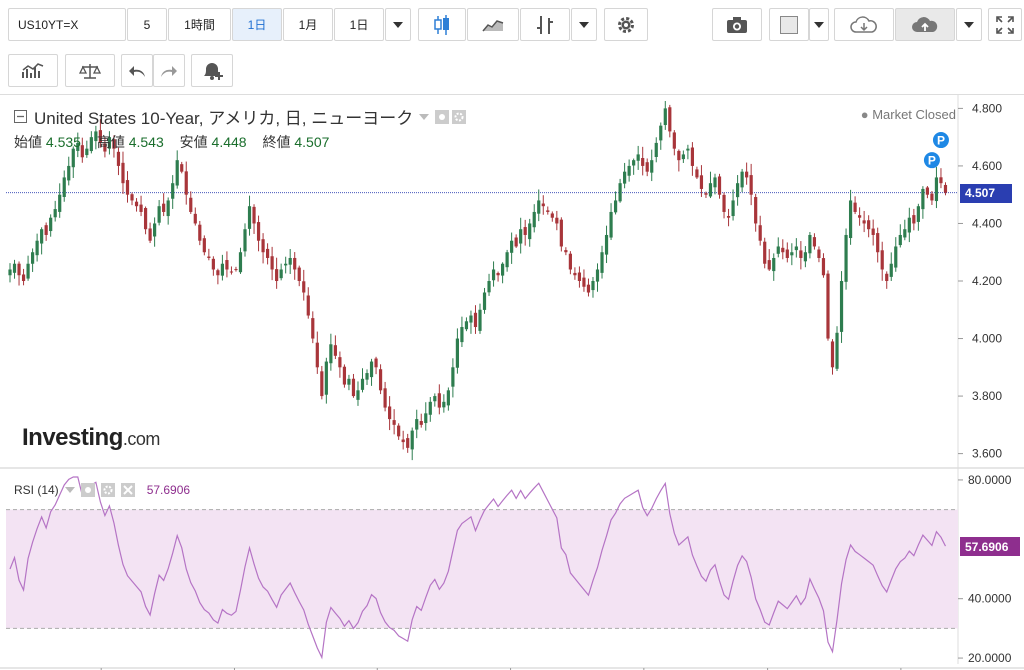  Describe the element at coordinates (67, 24) in the screenshot. I see `symbol-field: US10YT=X` at that location.